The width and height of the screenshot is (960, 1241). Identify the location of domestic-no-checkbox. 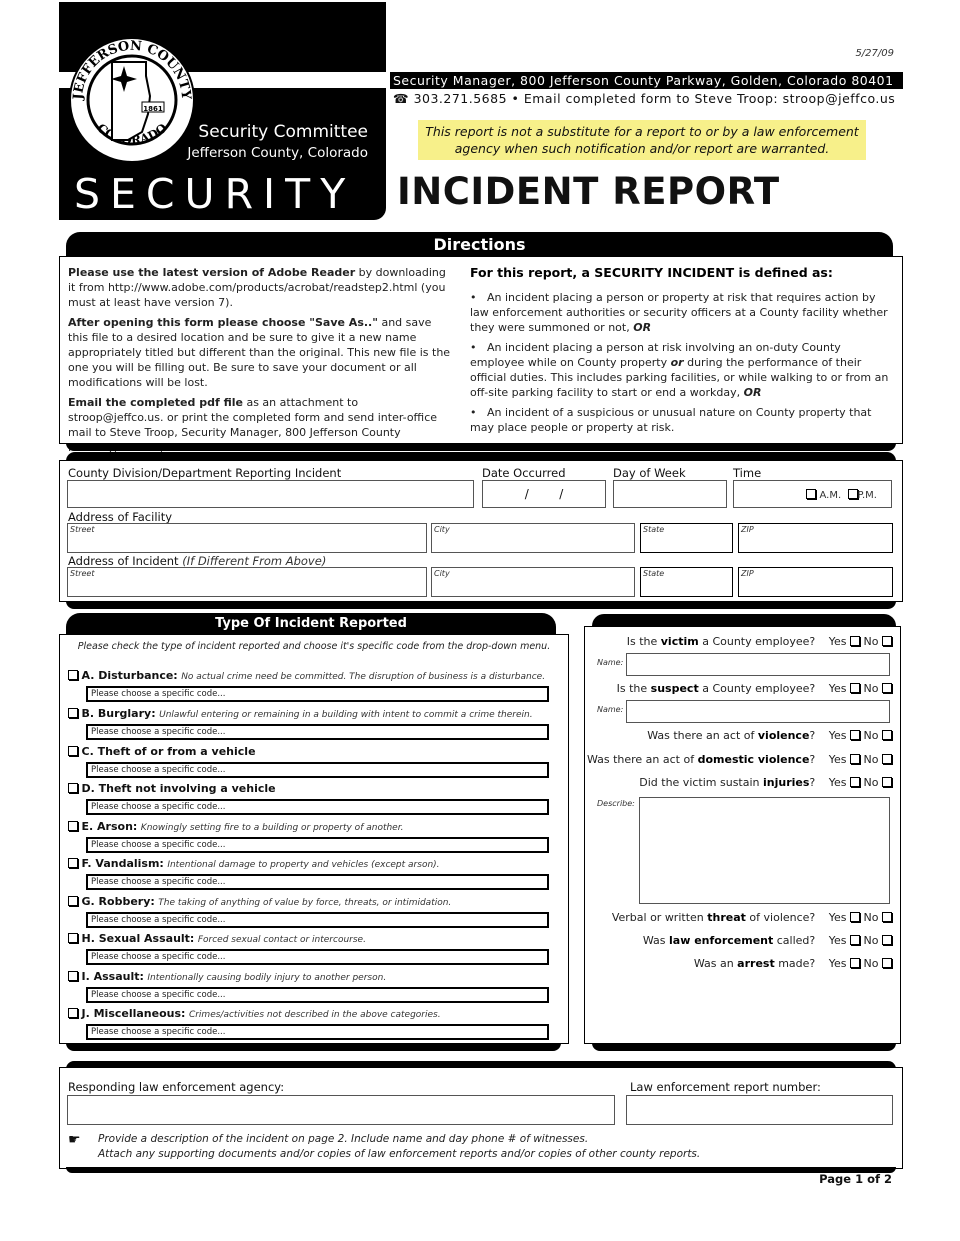
(887, 759).